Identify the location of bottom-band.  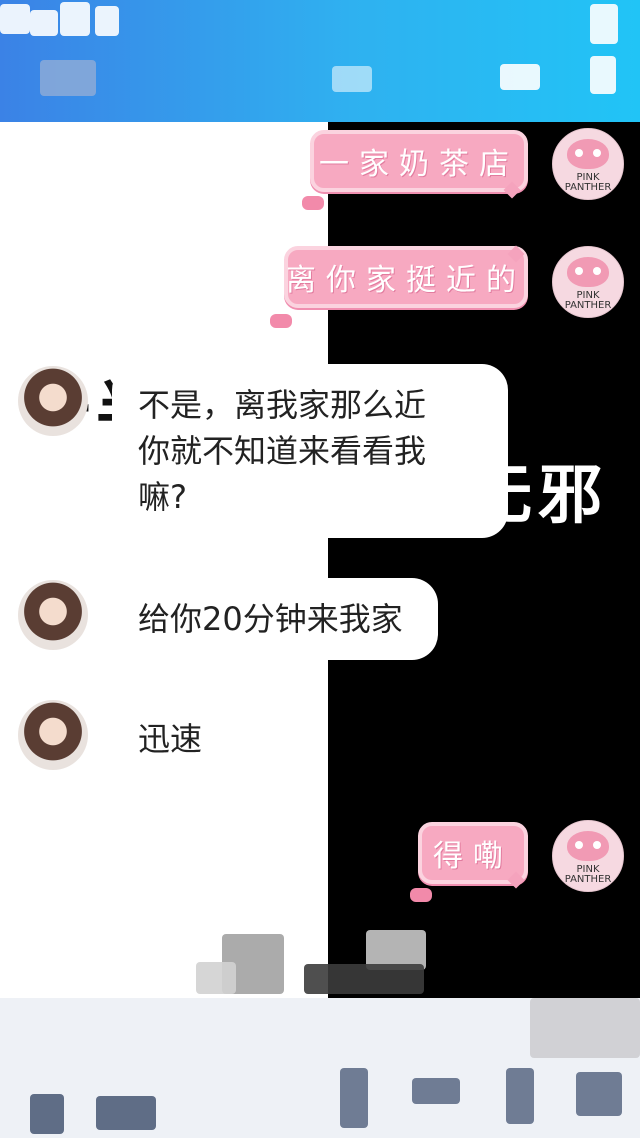
(320, 1068).